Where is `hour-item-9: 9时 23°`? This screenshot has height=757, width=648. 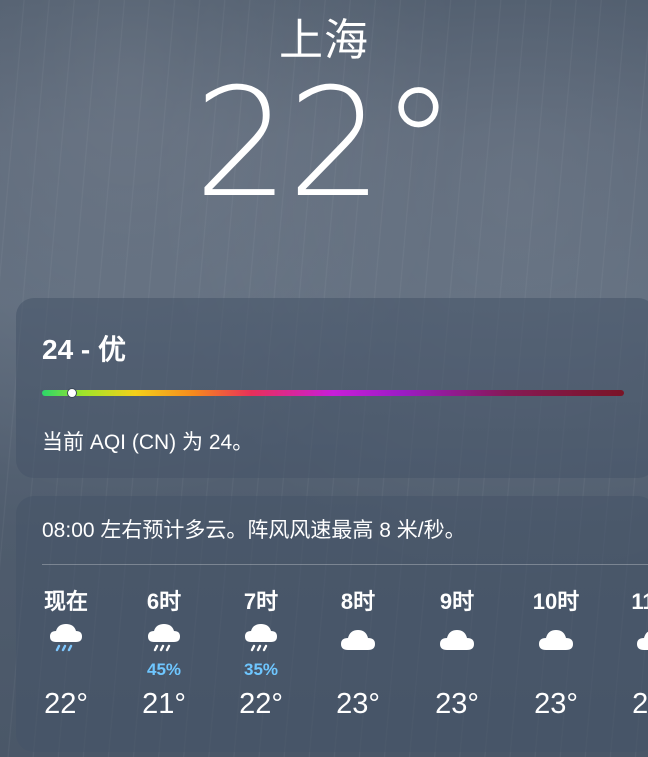 hour-item-9: 9时 23° is located at coordinates (457, 659).